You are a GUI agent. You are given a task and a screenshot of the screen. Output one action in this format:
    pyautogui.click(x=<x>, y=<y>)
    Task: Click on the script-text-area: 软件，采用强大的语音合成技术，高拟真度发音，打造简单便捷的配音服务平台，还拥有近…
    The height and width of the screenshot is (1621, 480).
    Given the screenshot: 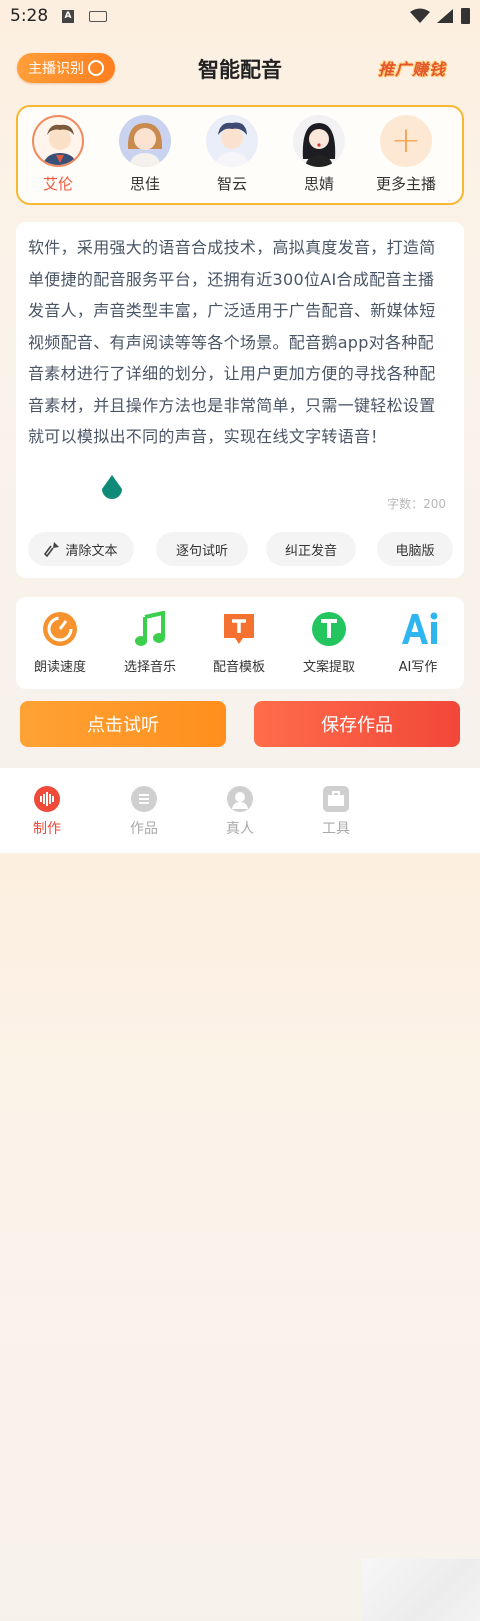 What is the action you would take?
    pyautogui.click(x=239, y=342)
    